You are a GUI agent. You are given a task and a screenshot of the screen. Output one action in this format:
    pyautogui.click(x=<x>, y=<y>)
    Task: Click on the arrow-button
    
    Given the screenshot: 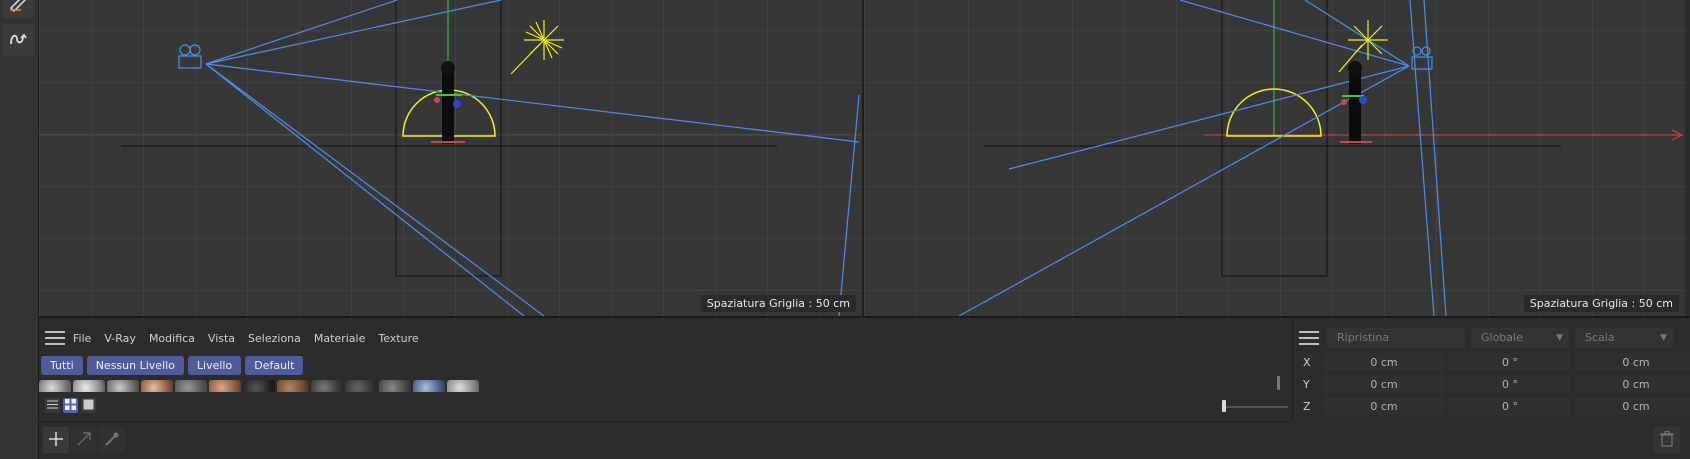 What is the action you would take?
    pyautogui.click(x=84, y=440)
    